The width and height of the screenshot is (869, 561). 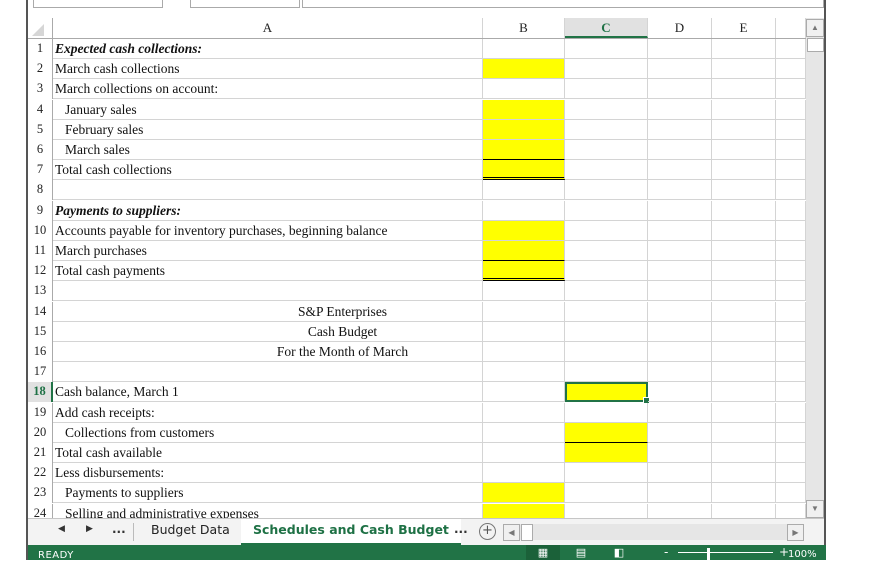 I want to click on cell-a: Payments to suppliers, so click(x=268, y=493).